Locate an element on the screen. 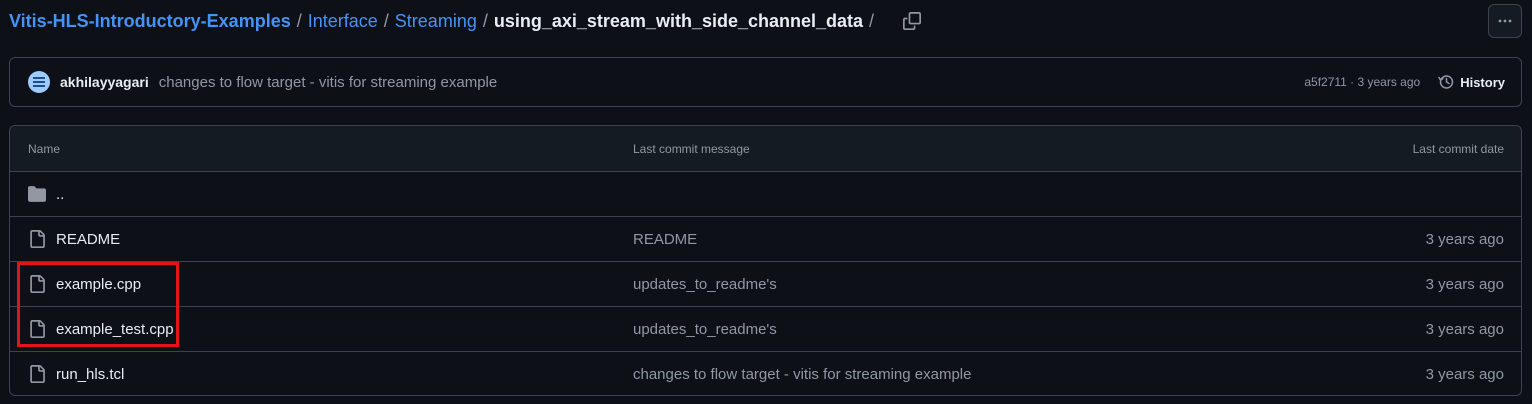 The height and width of the screenshot is (404, 1532). more-options-button is located at coordinates (1505, 21).